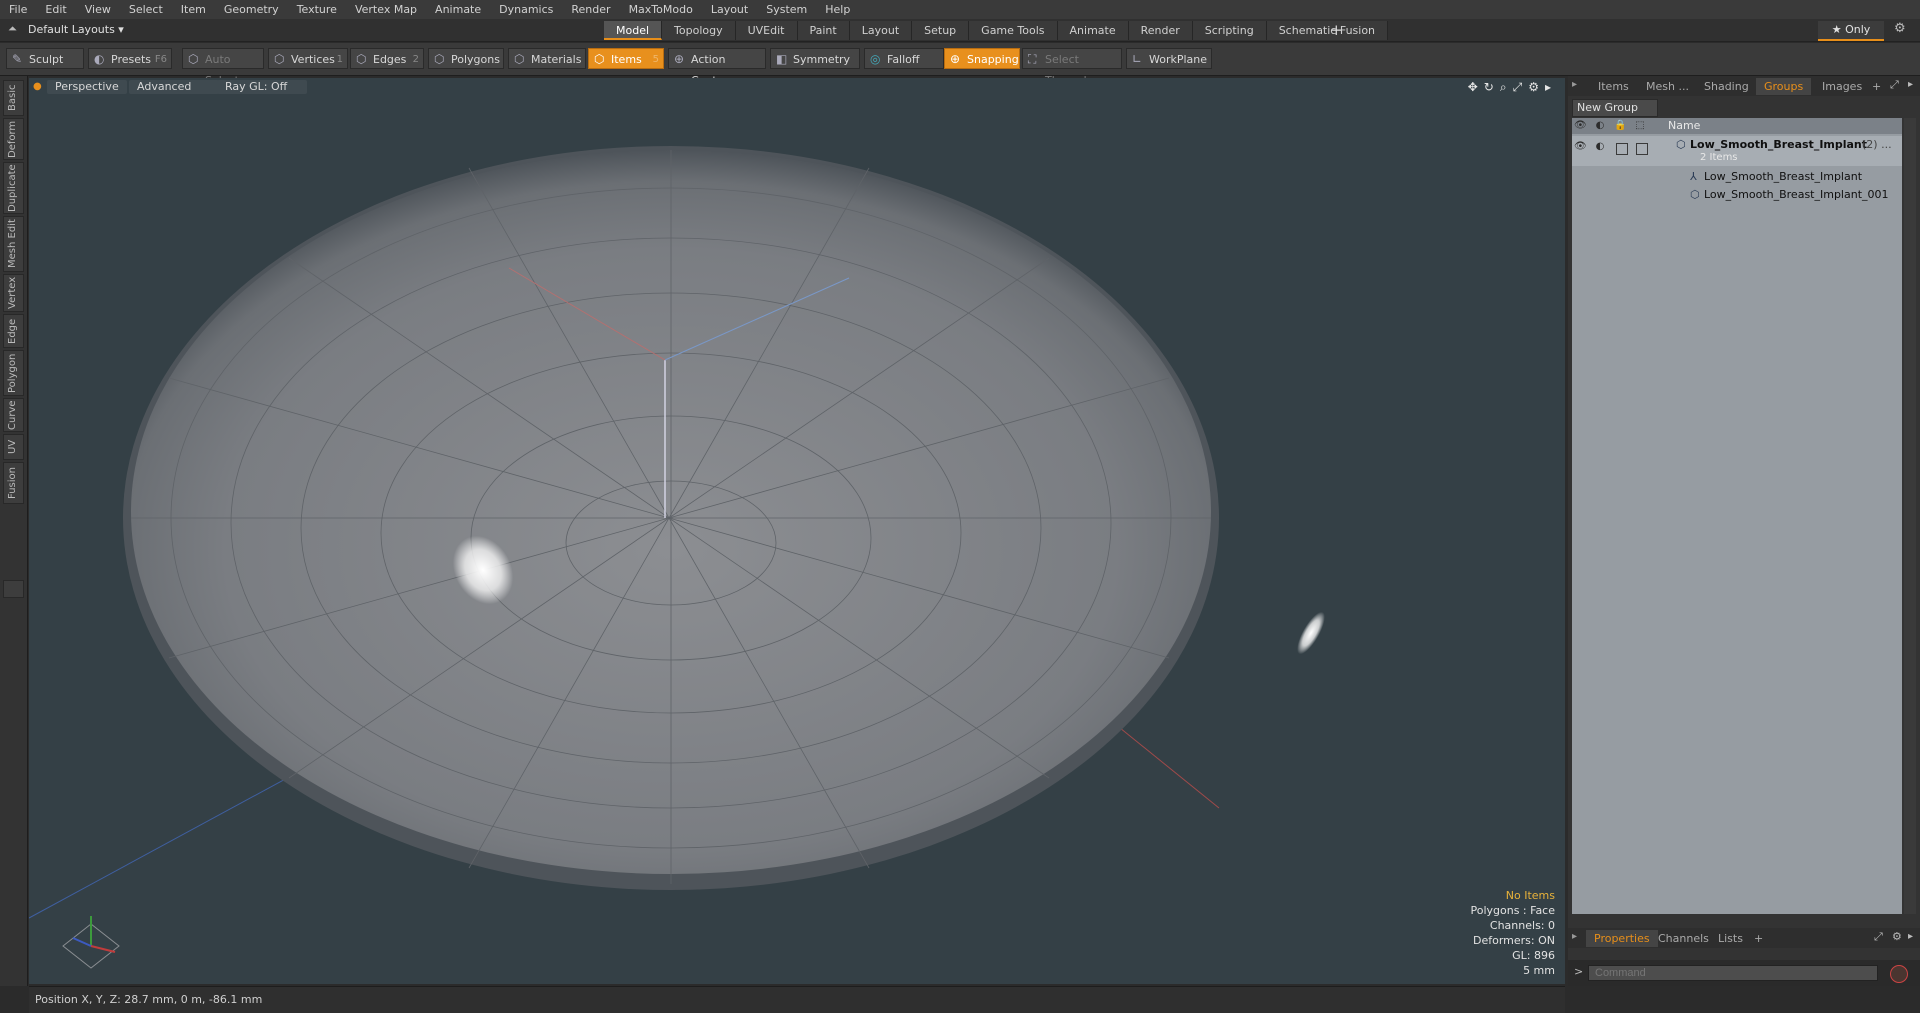 The width and height of the screenshot is (1920, 1013). What do you see at coordinates (1684, 125) in the screenshot?
I see `name-column-header: Name` at bounding box center [1684, 125].